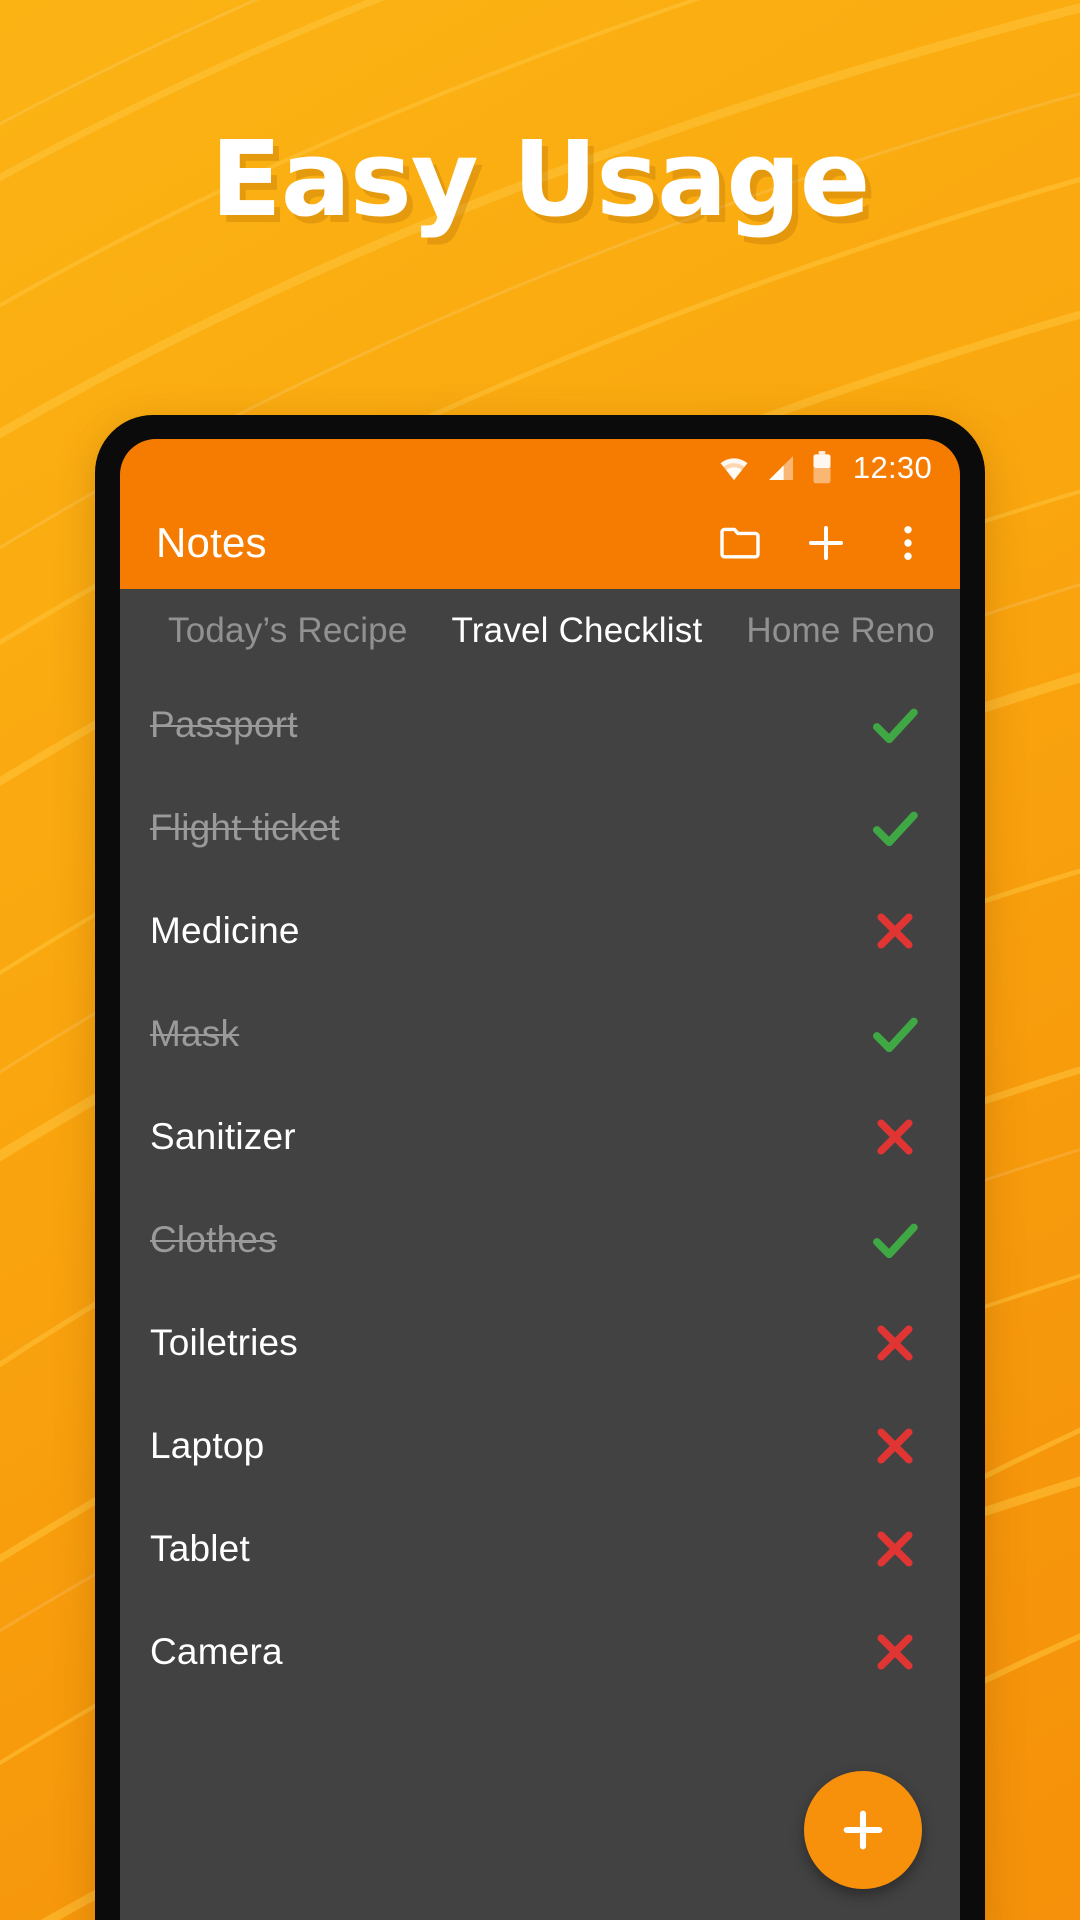  Describe the element at coordinates (540, 468) in the screenshot. I see `status-bar: 12:30` at that location.